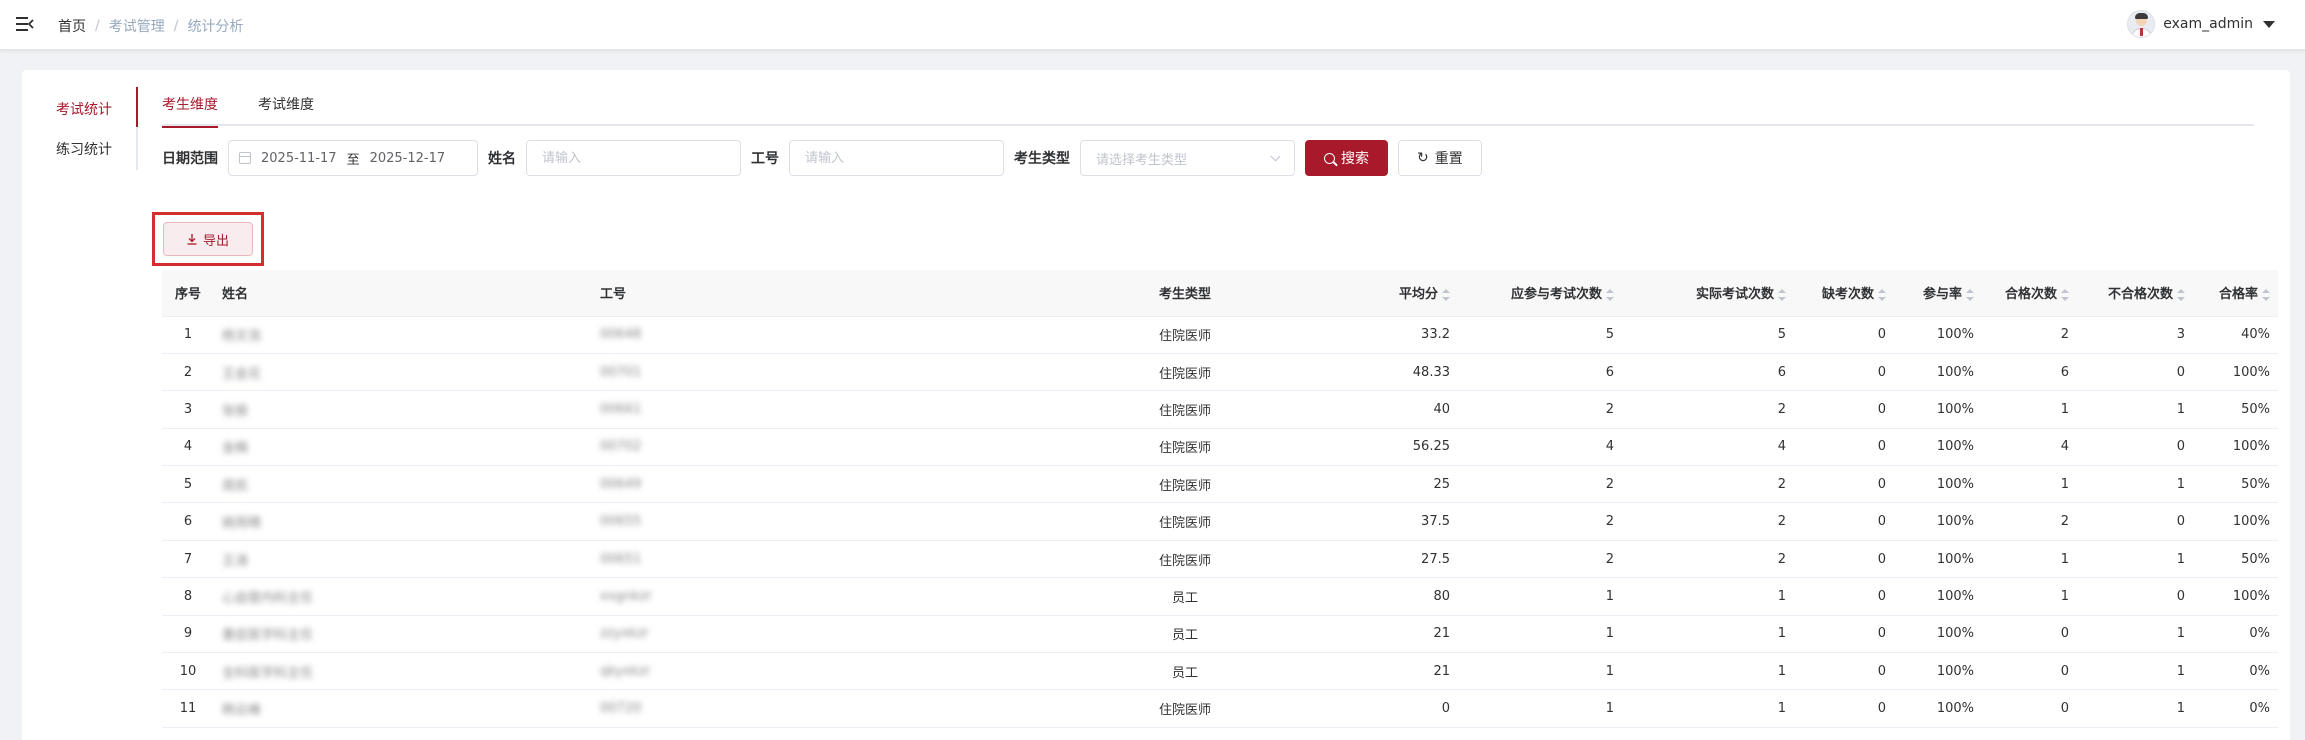  What do you see at coordinates (403, 708) in the screenshot?
I see `cell-name: 韩云峰` at bounding box center [403, 708].